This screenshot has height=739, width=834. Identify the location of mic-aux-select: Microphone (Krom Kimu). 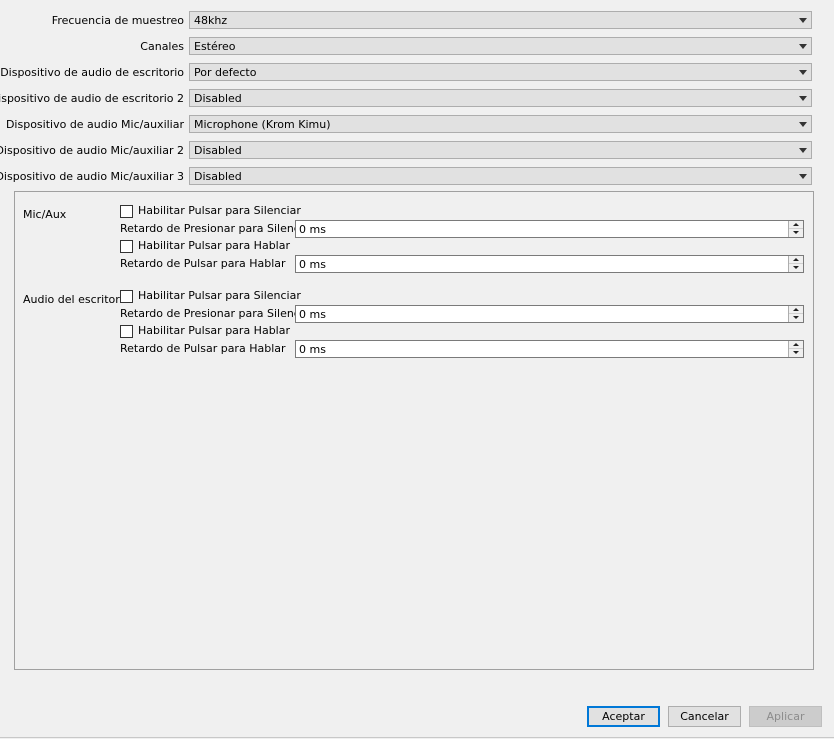
(500, 124).